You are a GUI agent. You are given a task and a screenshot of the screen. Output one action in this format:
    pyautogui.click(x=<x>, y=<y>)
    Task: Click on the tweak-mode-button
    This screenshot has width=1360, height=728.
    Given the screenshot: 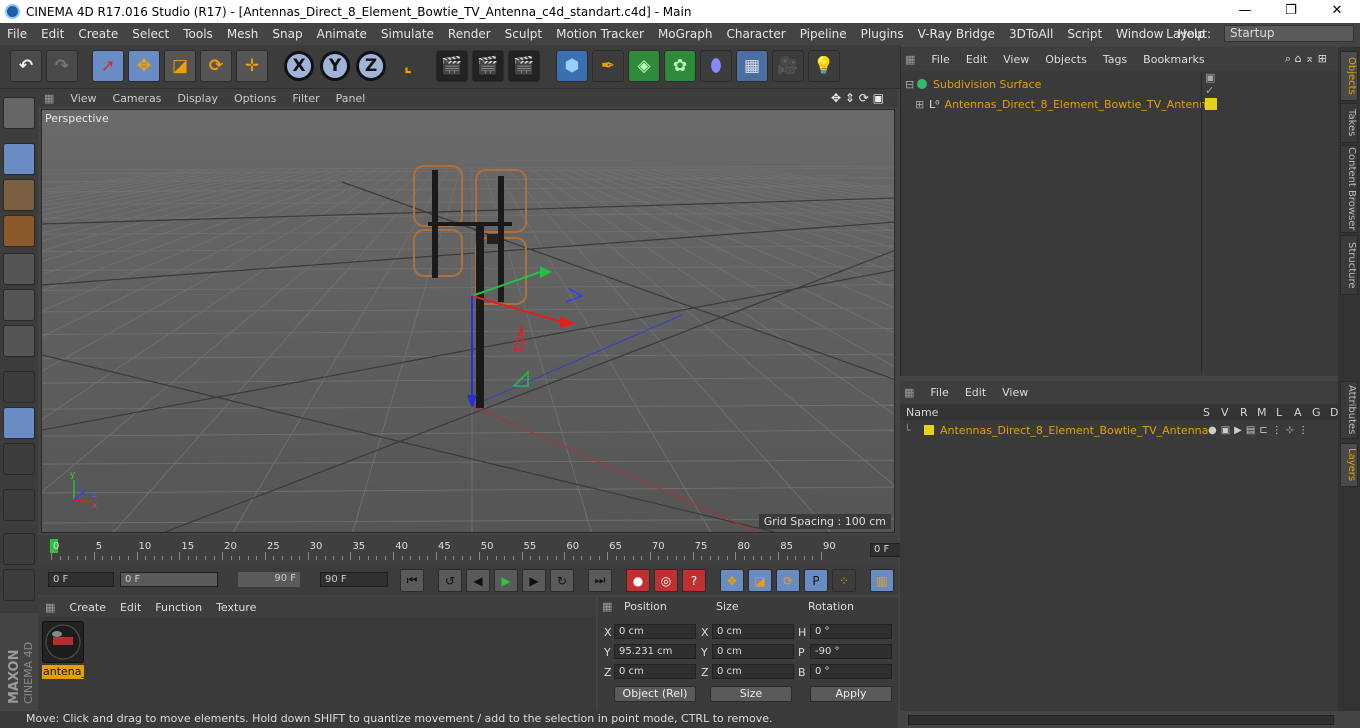 What is the action you would take?
    pyautogui.click(x=19, y=423)
    